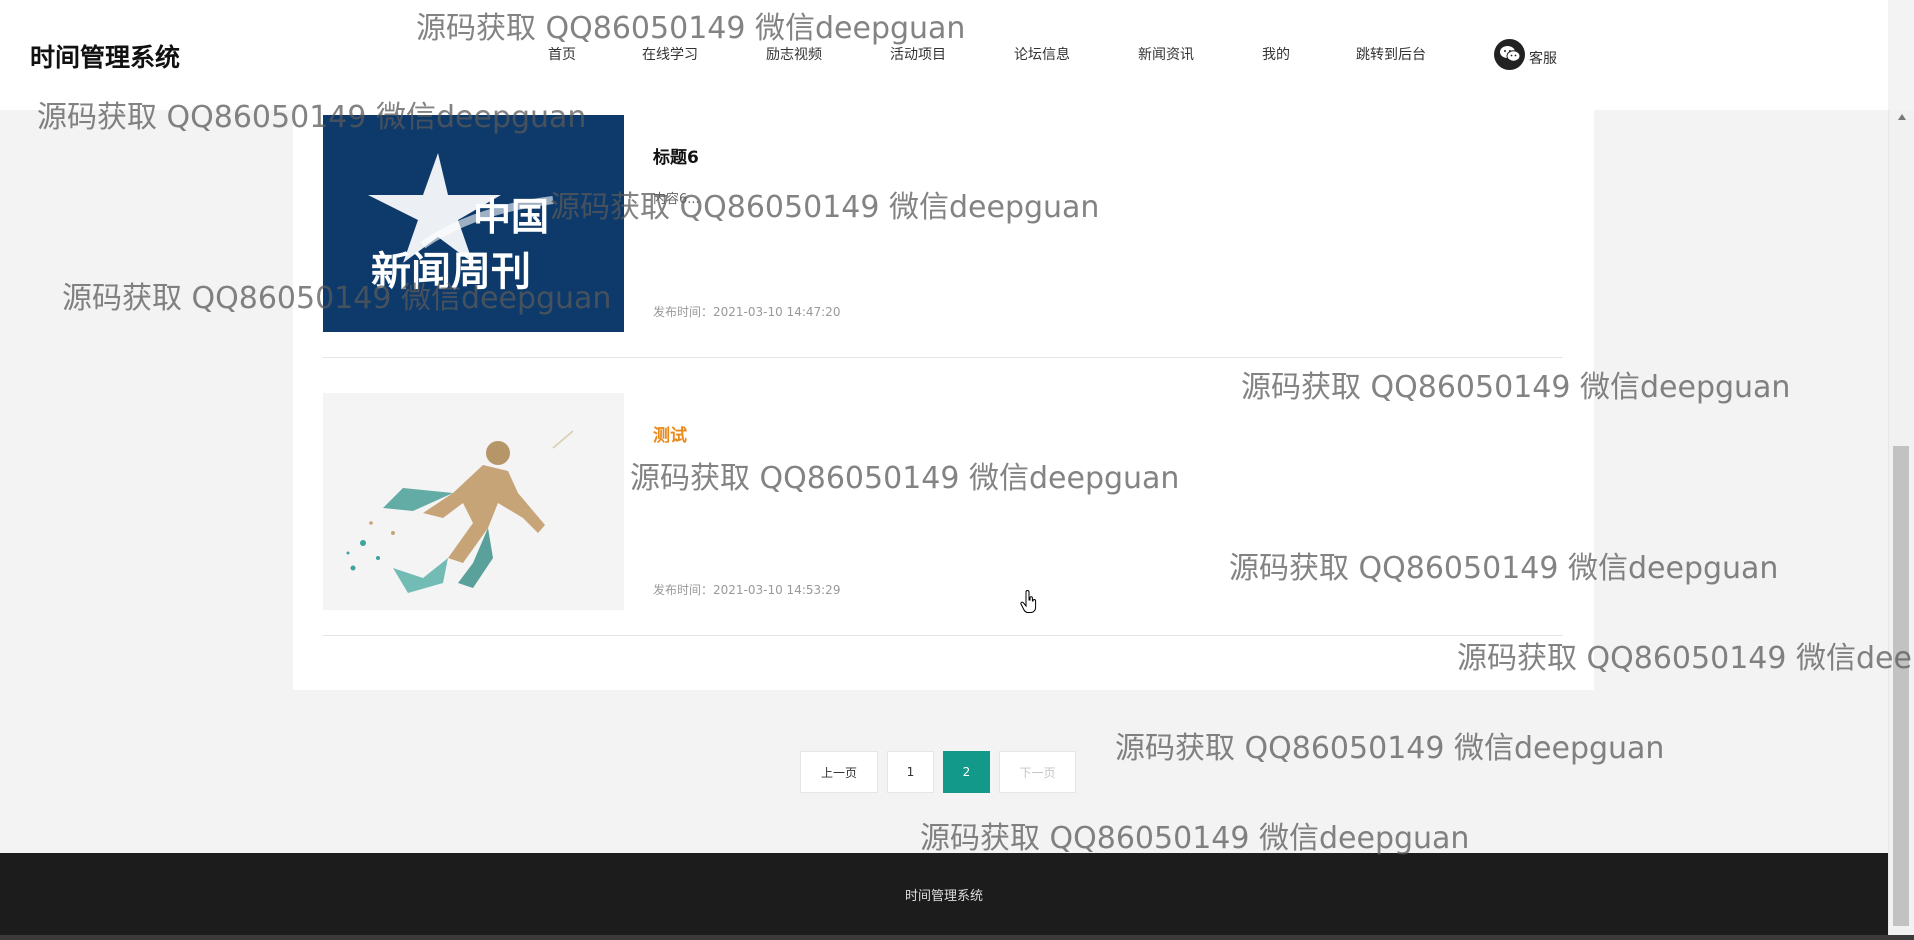 The height and width of the screenshot is (940, 1914). I want to click on footer-text: 时间管理系统, so click(943, 896).